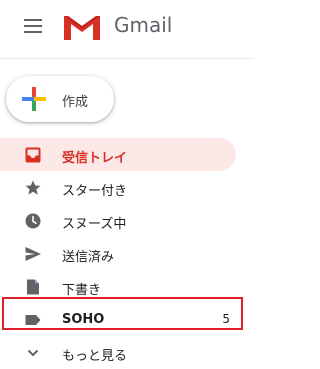  I want to click on sidebar-item-label: もっと見る, so click(95, 356).